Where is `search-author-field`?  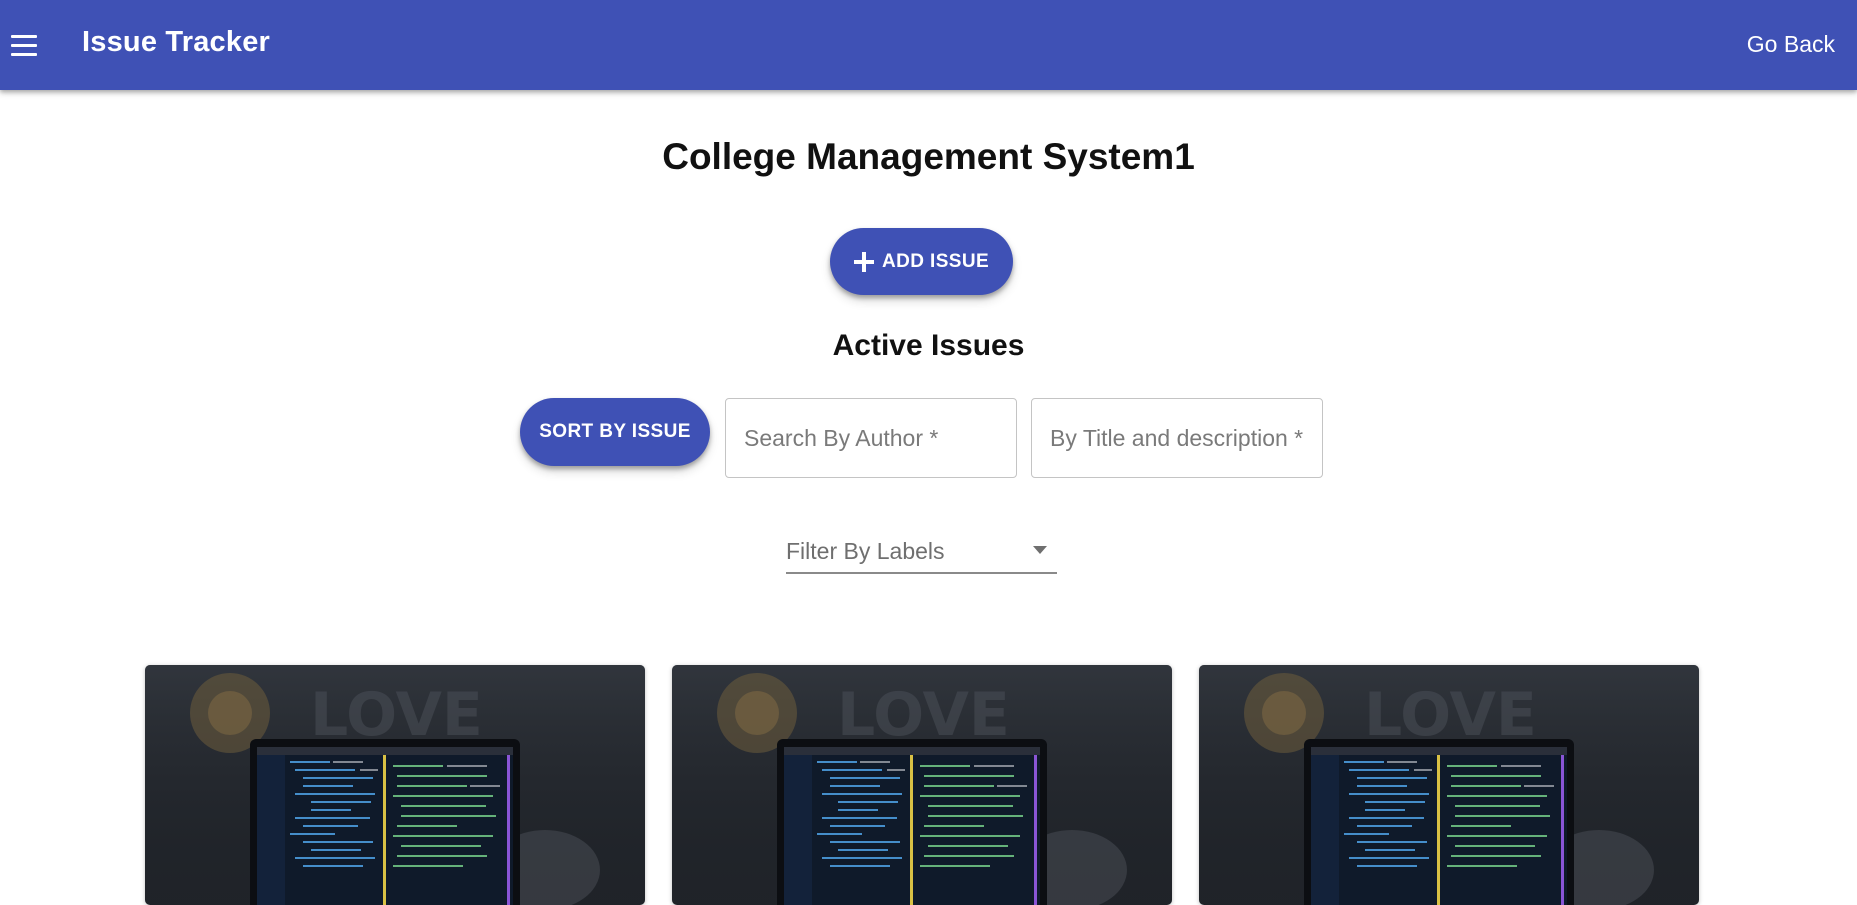
search-author-field is located at coordinates (871, 438).